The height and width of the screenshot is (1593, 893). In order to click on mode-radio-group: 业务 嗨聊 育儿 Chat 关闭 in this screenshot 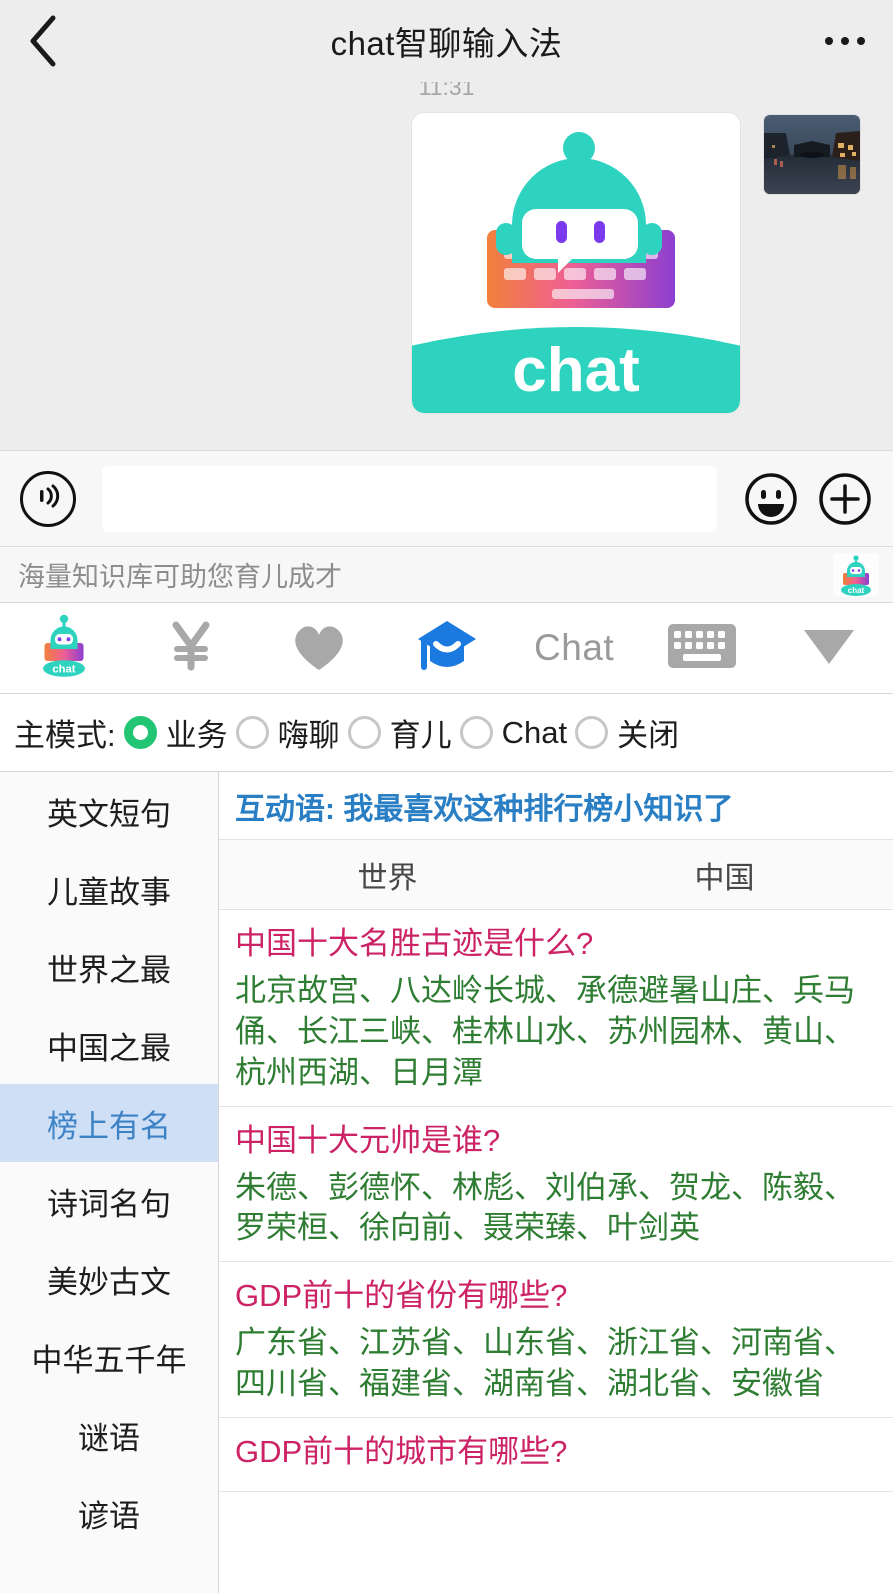, I will do `click(405, 732)`.